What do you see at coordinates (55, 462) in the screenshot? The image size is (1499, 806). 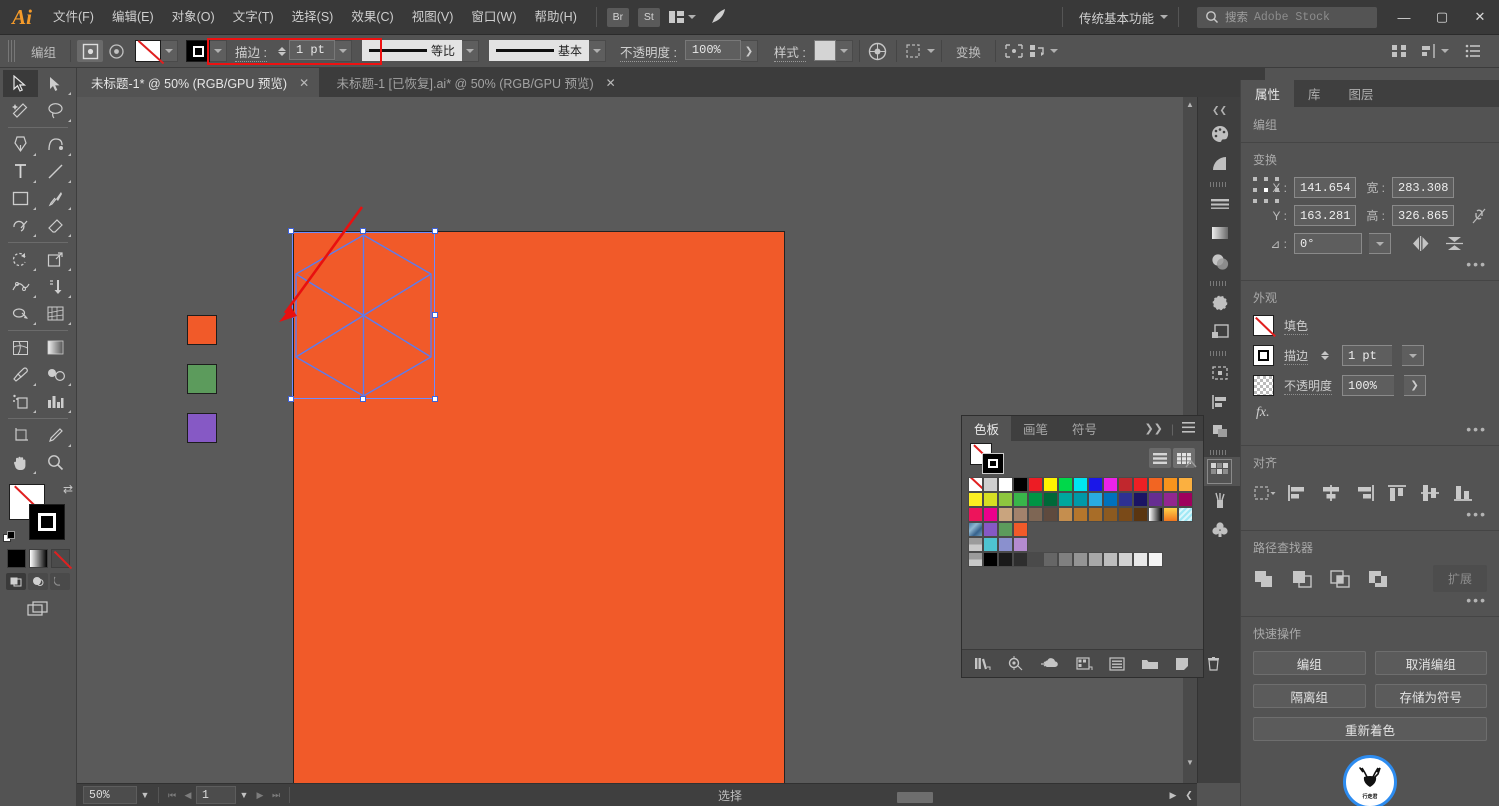 I see `zoom-tool` at bounding box center [55, 462].